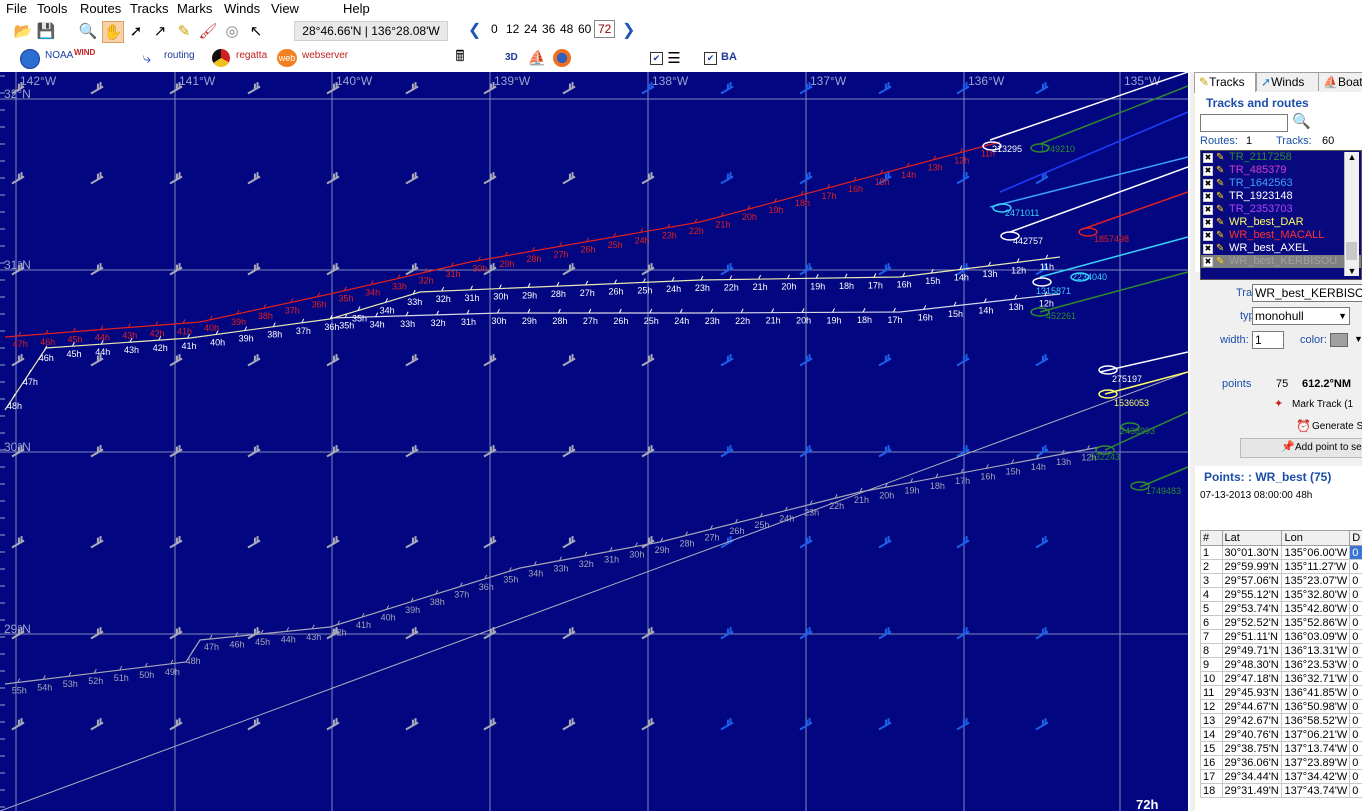  Describe the element at coordinates (149, 8) in the screenshot. I see `menu-tracks: Tracks` at that location.